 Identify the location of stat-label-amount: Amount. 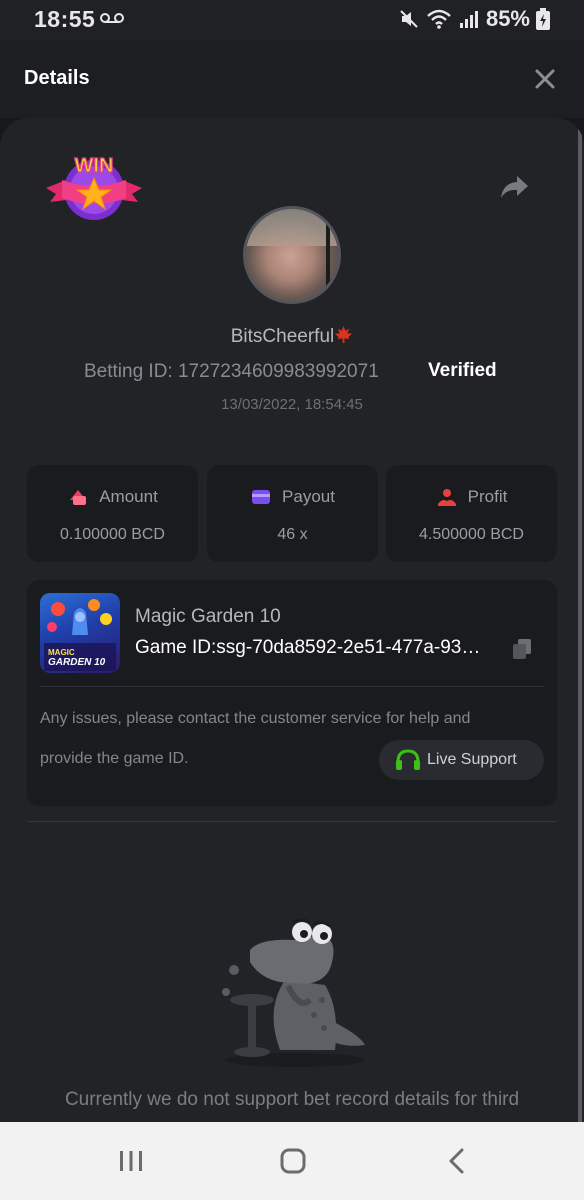
(128, 496).